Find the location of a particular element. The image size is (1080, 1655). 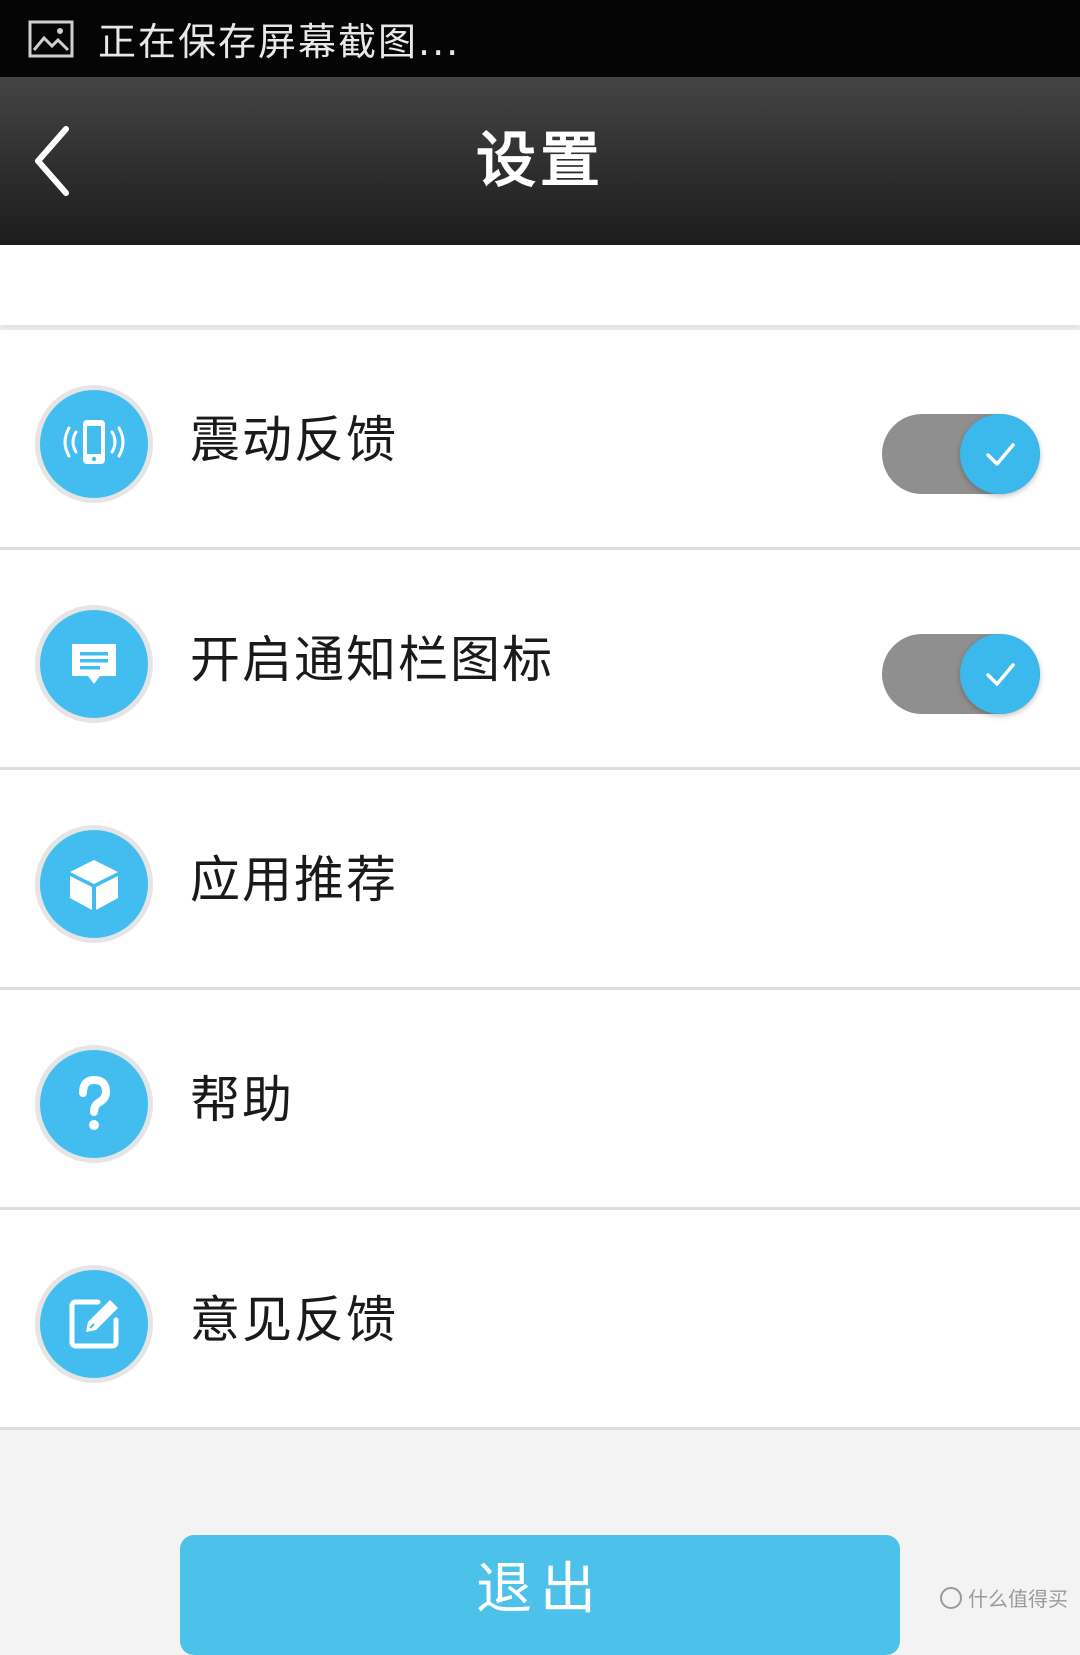

vibration-toggle is located at coordinates (961, 454).